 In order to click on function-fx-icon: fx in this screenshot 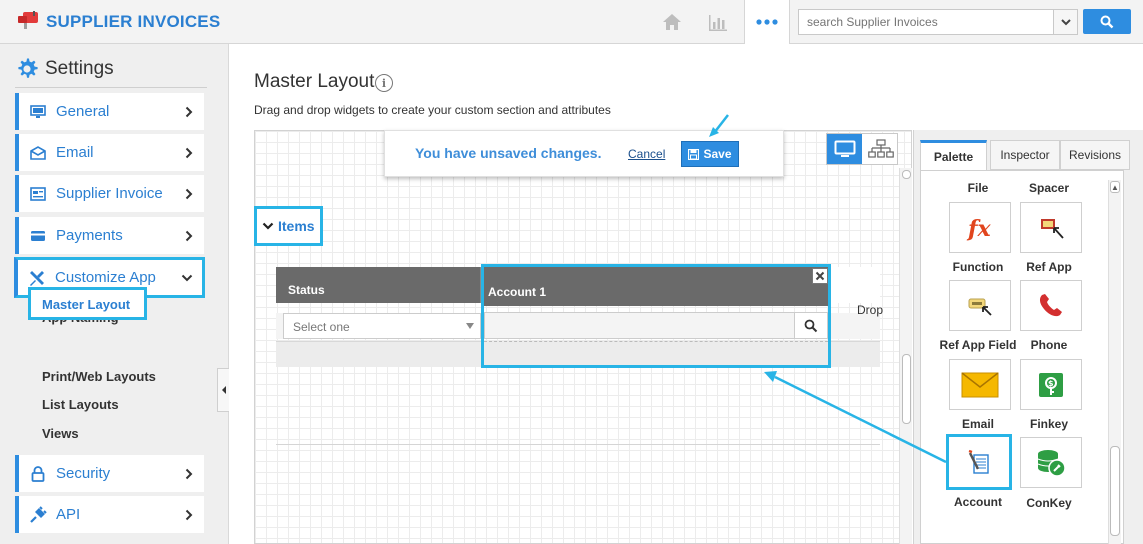, I will do `click(980, 227)`.